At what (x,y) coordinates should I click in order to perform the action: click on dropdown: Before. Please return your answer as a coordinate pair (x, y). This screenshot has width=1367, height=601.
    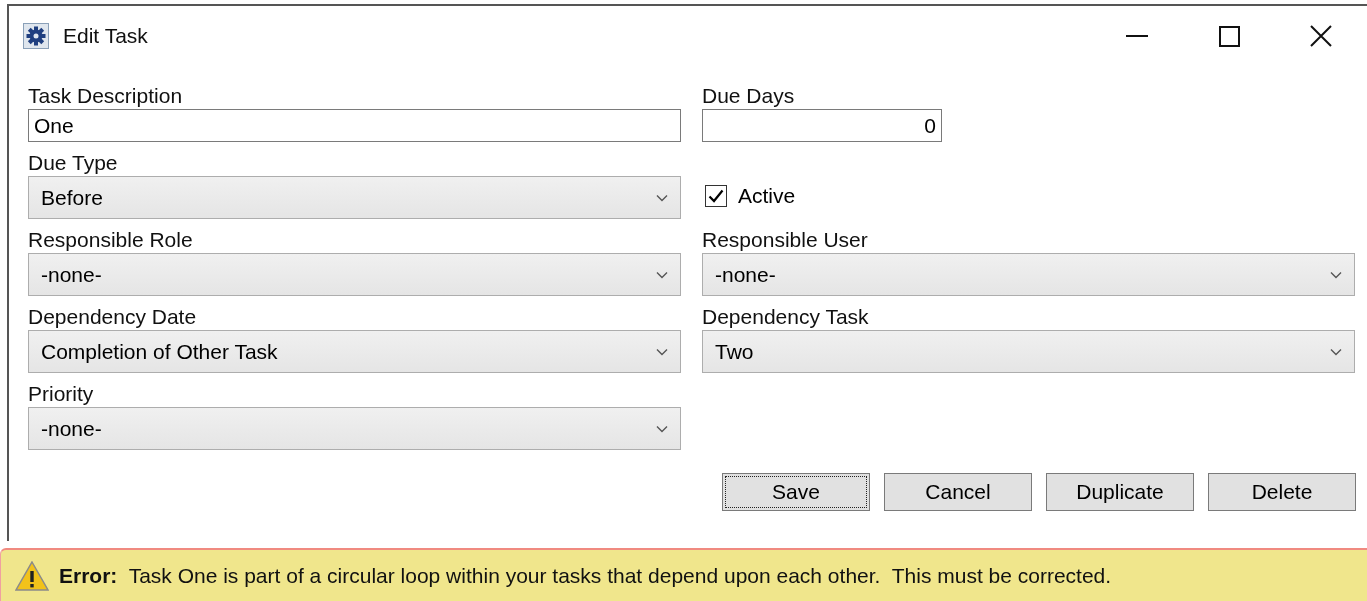
    Looking at the image, I should click on (354, 197).